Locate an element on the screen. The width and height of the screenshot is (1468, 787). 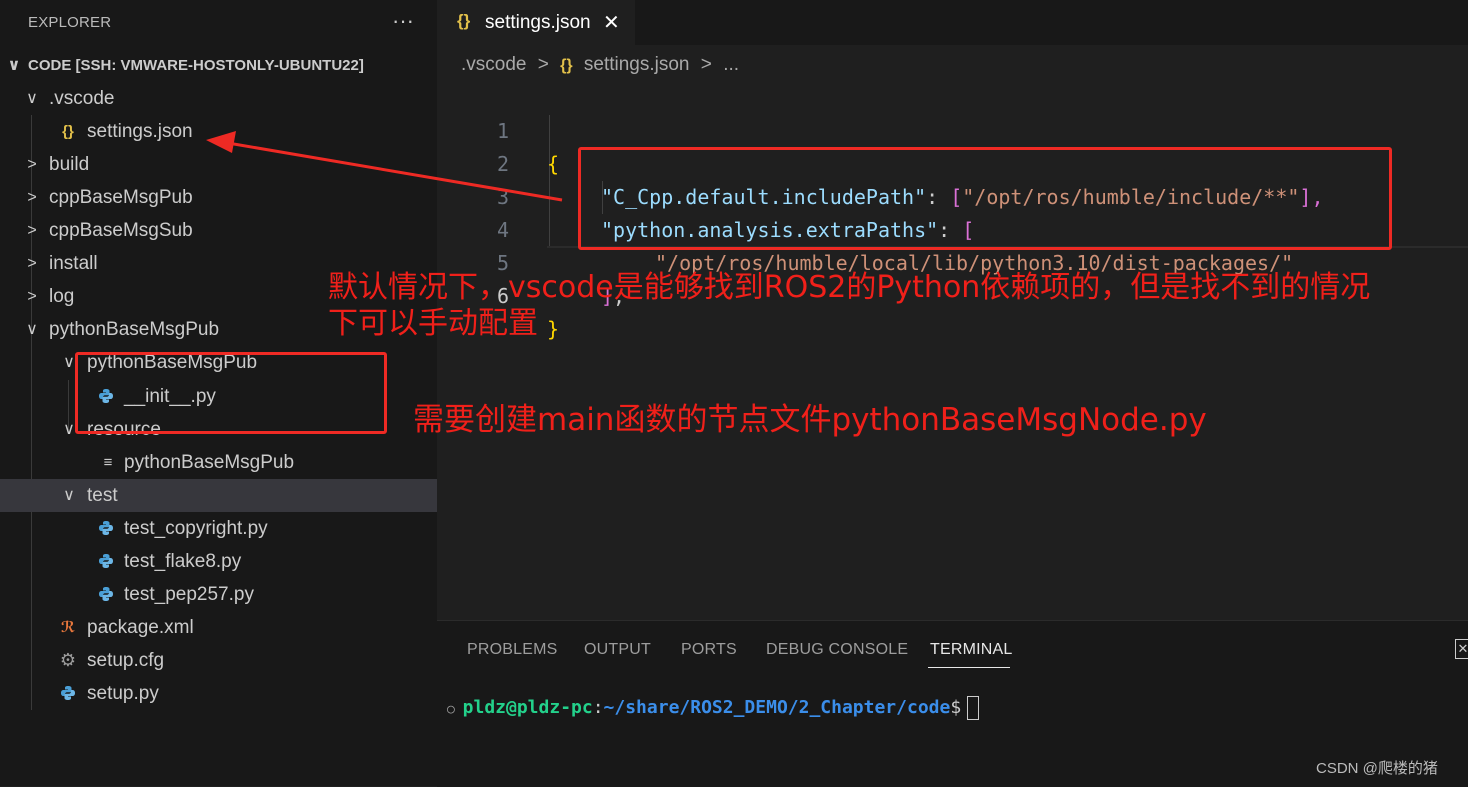
annotation-arrow is located at coordinates (384, 166).